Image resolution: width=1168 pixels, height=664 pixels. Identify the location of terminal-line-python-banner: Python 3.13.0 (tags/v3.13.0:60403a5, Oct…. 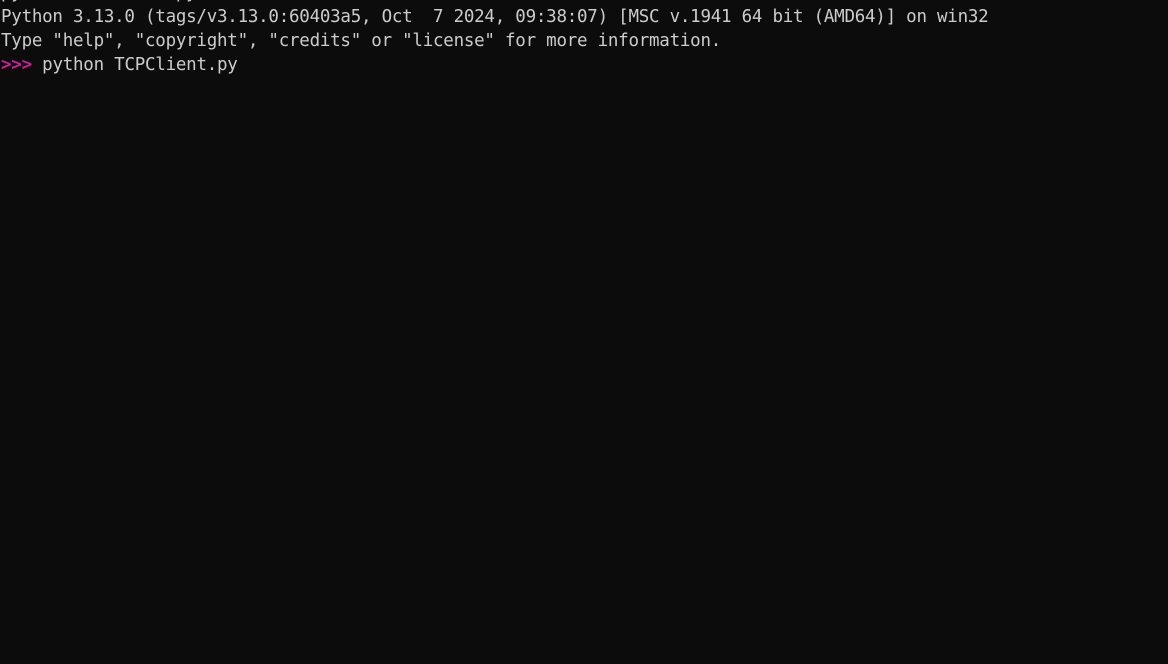
(495, 17).